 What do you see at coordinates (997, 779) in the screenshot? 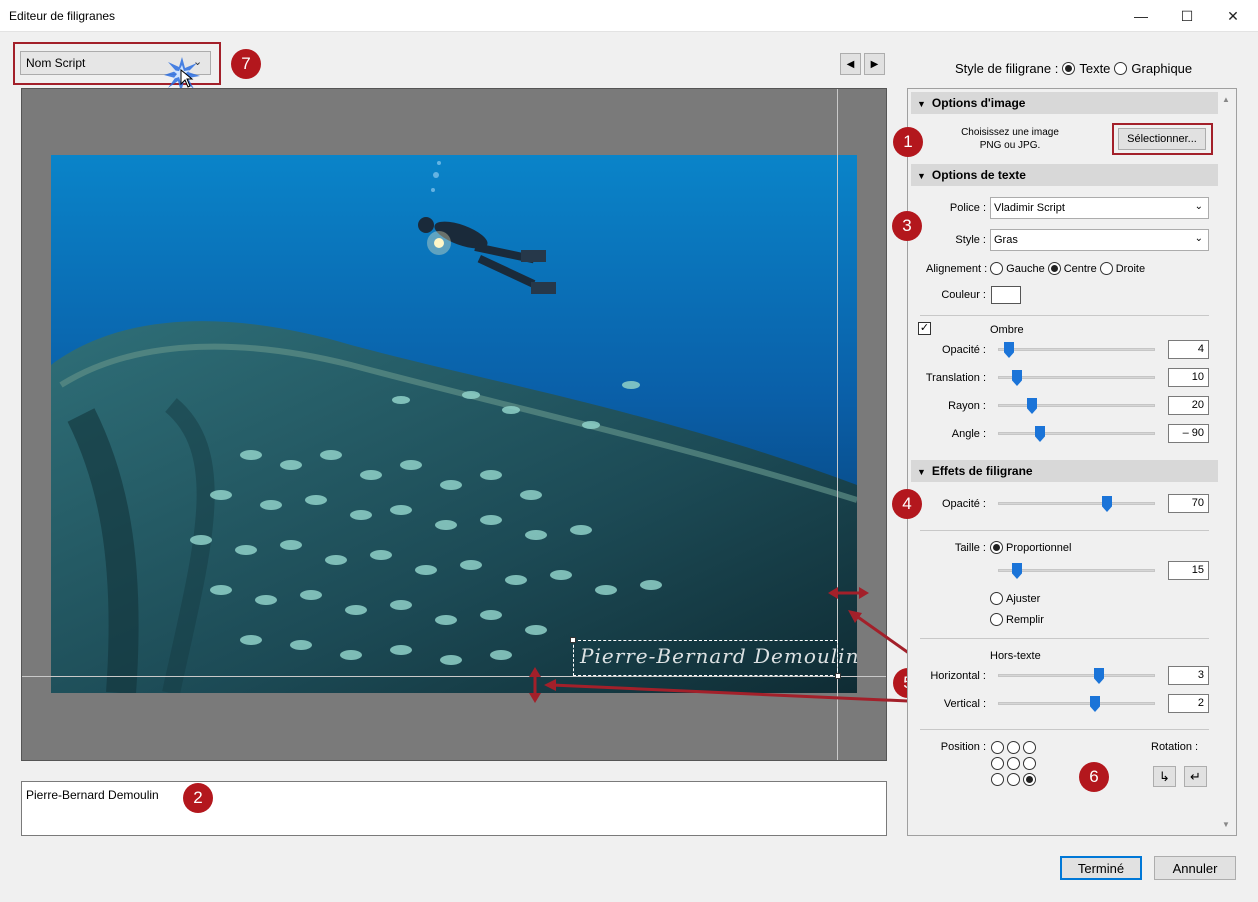
I see `position-bottom-left` at bounding box center [997, 779].